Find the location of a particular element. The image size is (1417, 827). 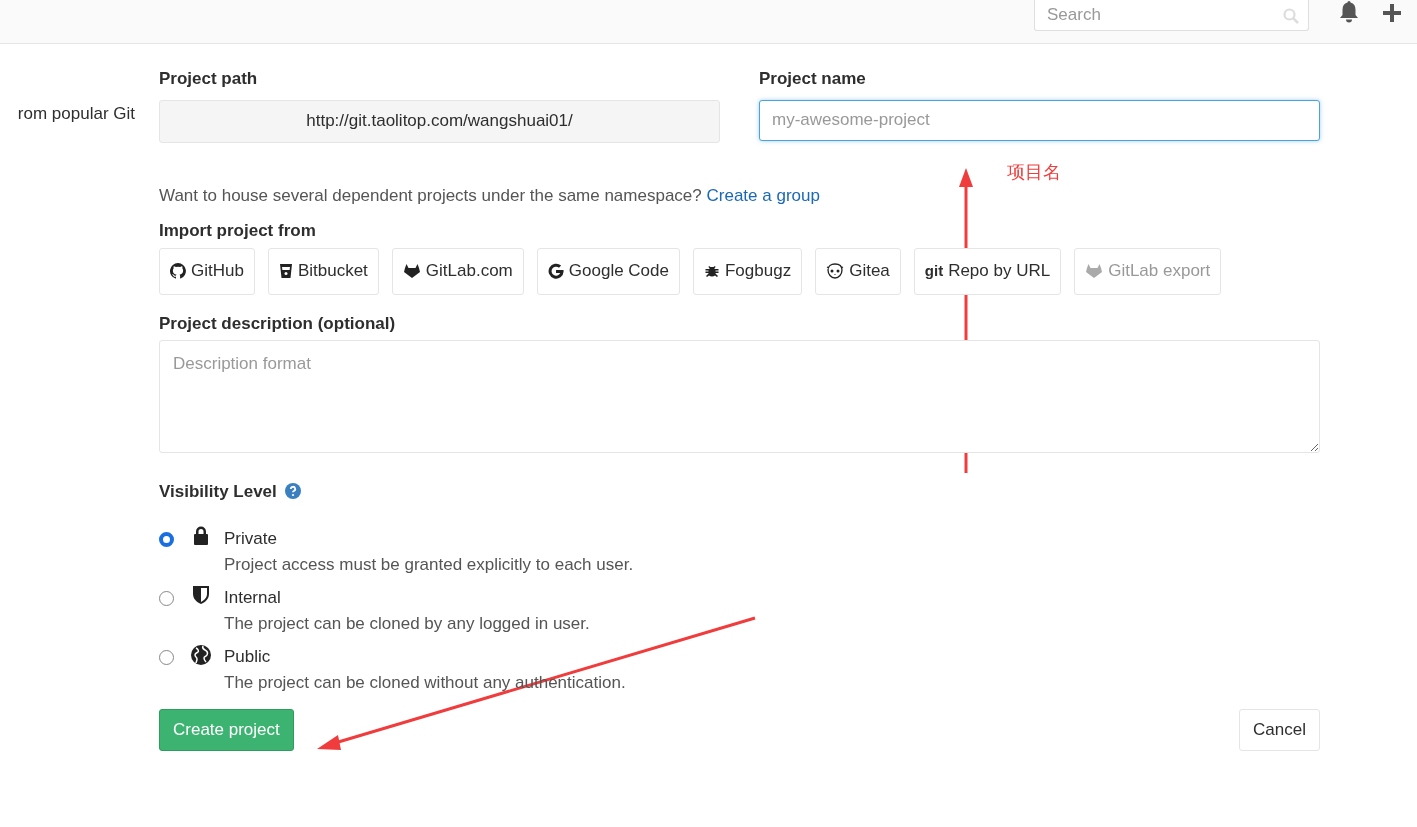

option-title: Internal is located at coordinates (253, 598).